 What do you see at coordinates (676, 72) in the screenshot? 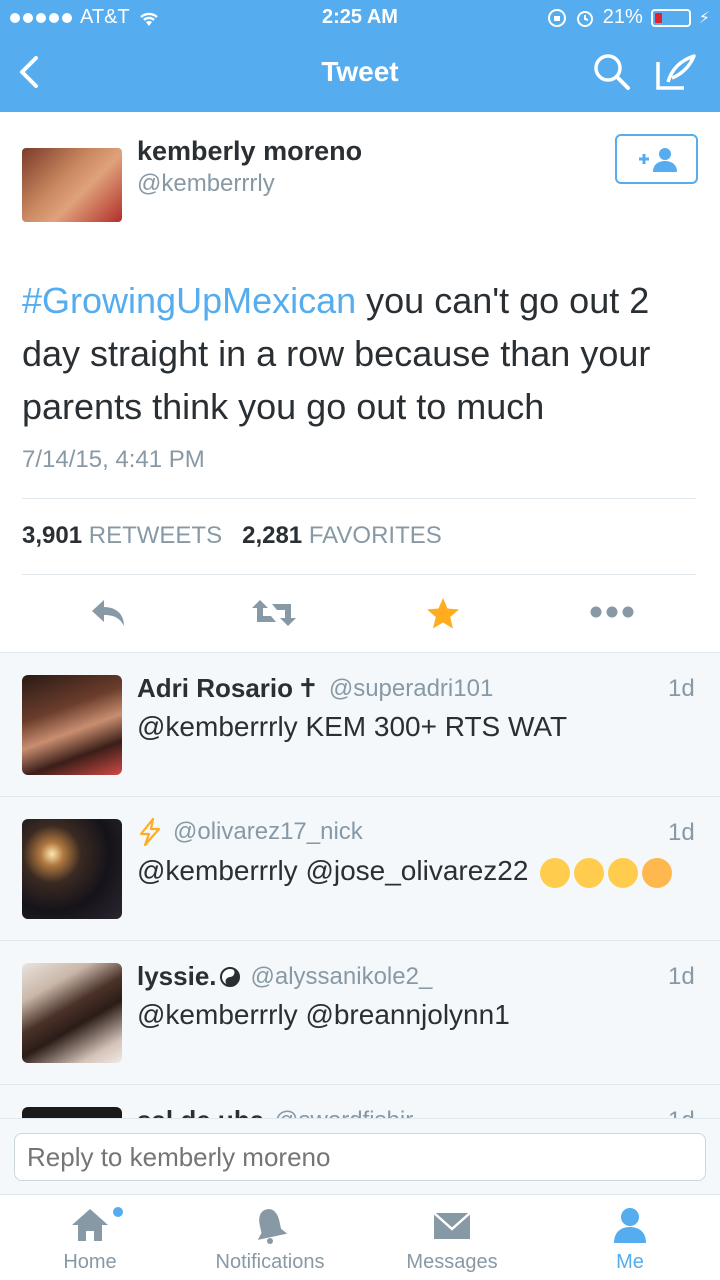
I see `compose-icon` at bounding box center [676, 72].